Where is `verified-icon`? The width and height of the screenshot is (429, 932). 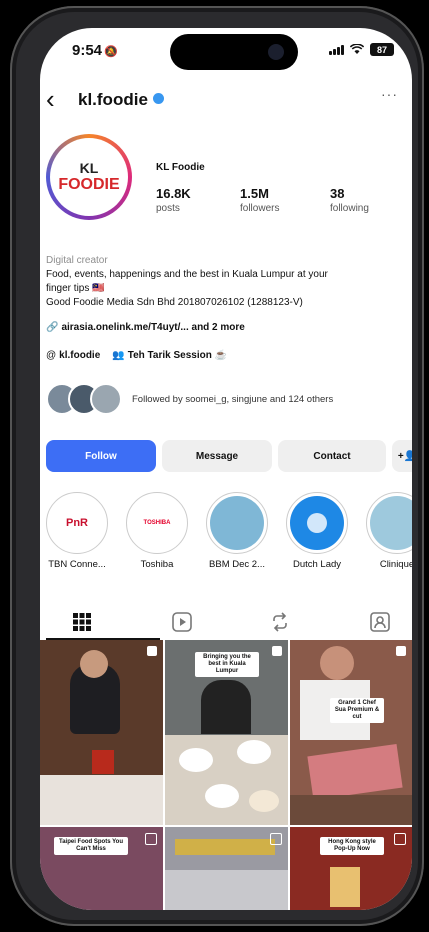
verified-icon is located at coordinates (158, 98).